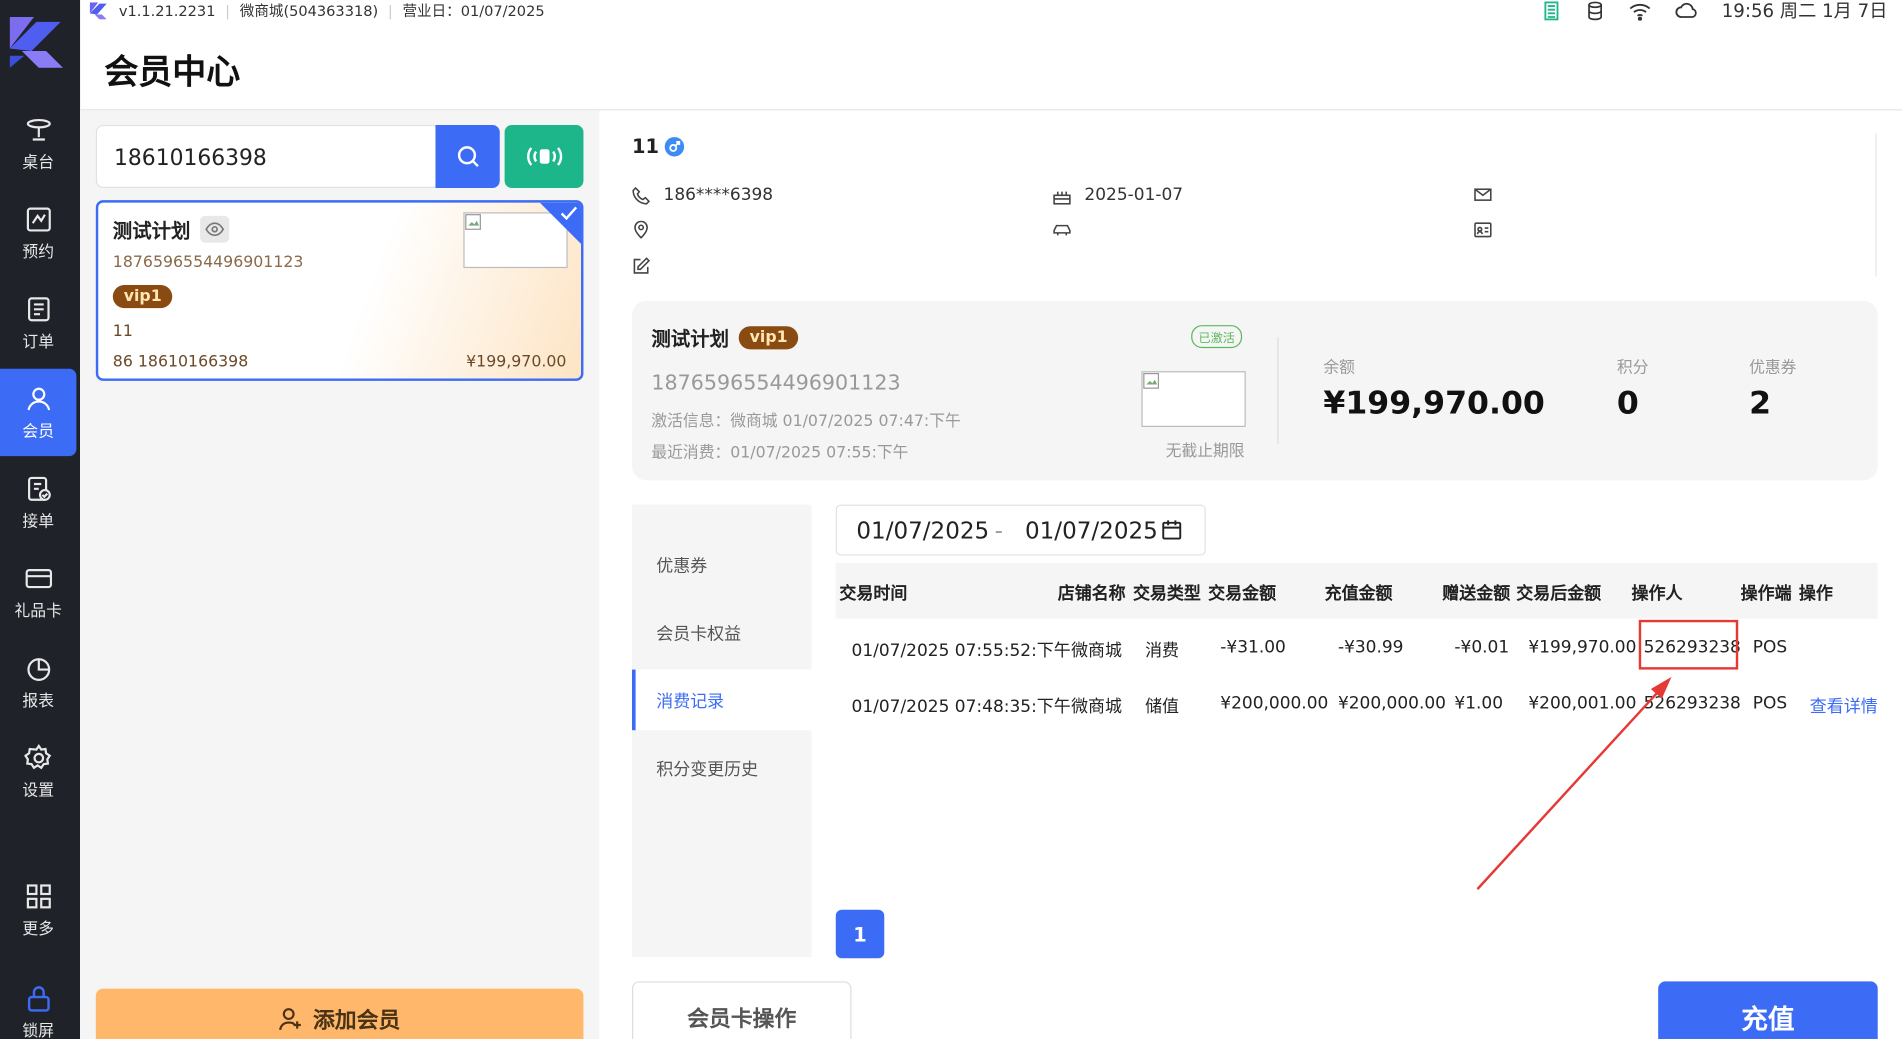 Image resolution: width=1902 pixels, height=1039 pixels. Describe the element at coordinates (1559, 594) in the screenshot. I see `col-header: 交易后金额` at that location.